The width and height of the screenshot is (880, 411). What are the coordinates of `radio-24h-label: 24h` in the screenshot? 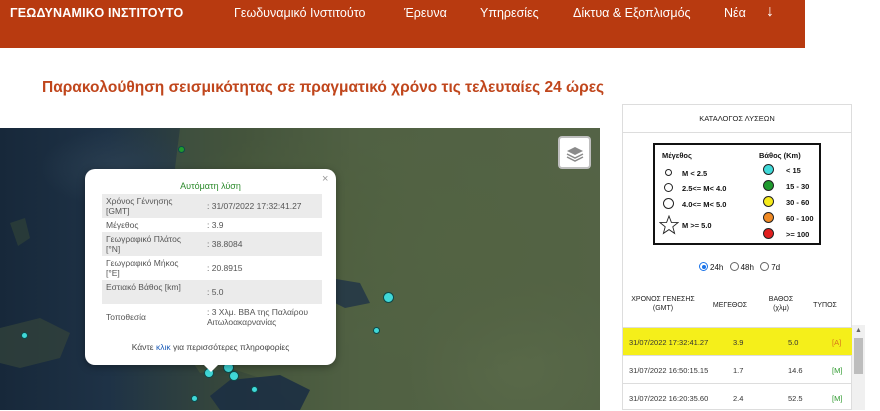 It's located at (716, 267).